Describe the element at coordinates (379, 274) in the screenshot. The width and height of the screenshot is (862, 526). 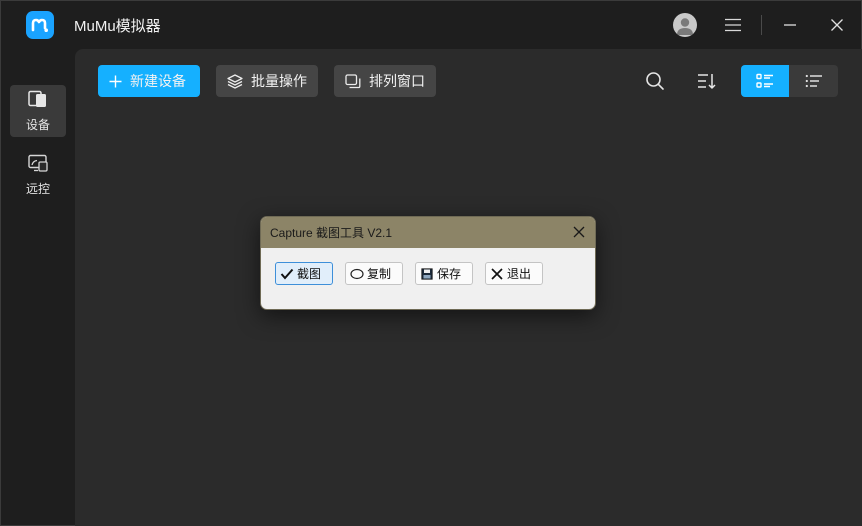
I see `copy-label: 复制` at that location.